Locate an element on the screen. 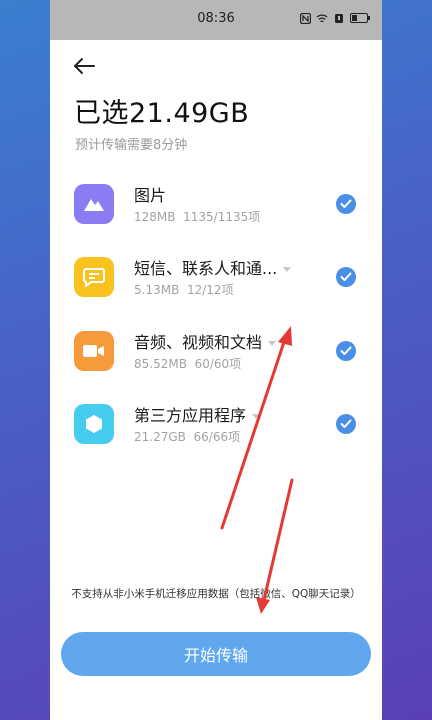 The image size is (432, 720). status-icons is located at coordinates (334, 18).